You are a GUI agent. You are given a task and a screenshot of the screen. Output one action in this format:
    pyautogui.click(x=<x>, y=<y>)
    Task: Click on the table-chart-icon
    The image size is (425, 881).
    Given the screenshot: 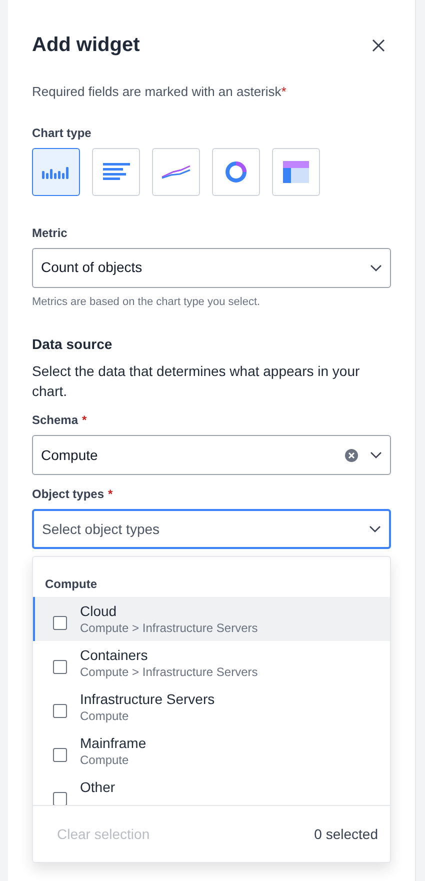 What is the action you would take?
    pyautogui.click(x=296, y=171)
    